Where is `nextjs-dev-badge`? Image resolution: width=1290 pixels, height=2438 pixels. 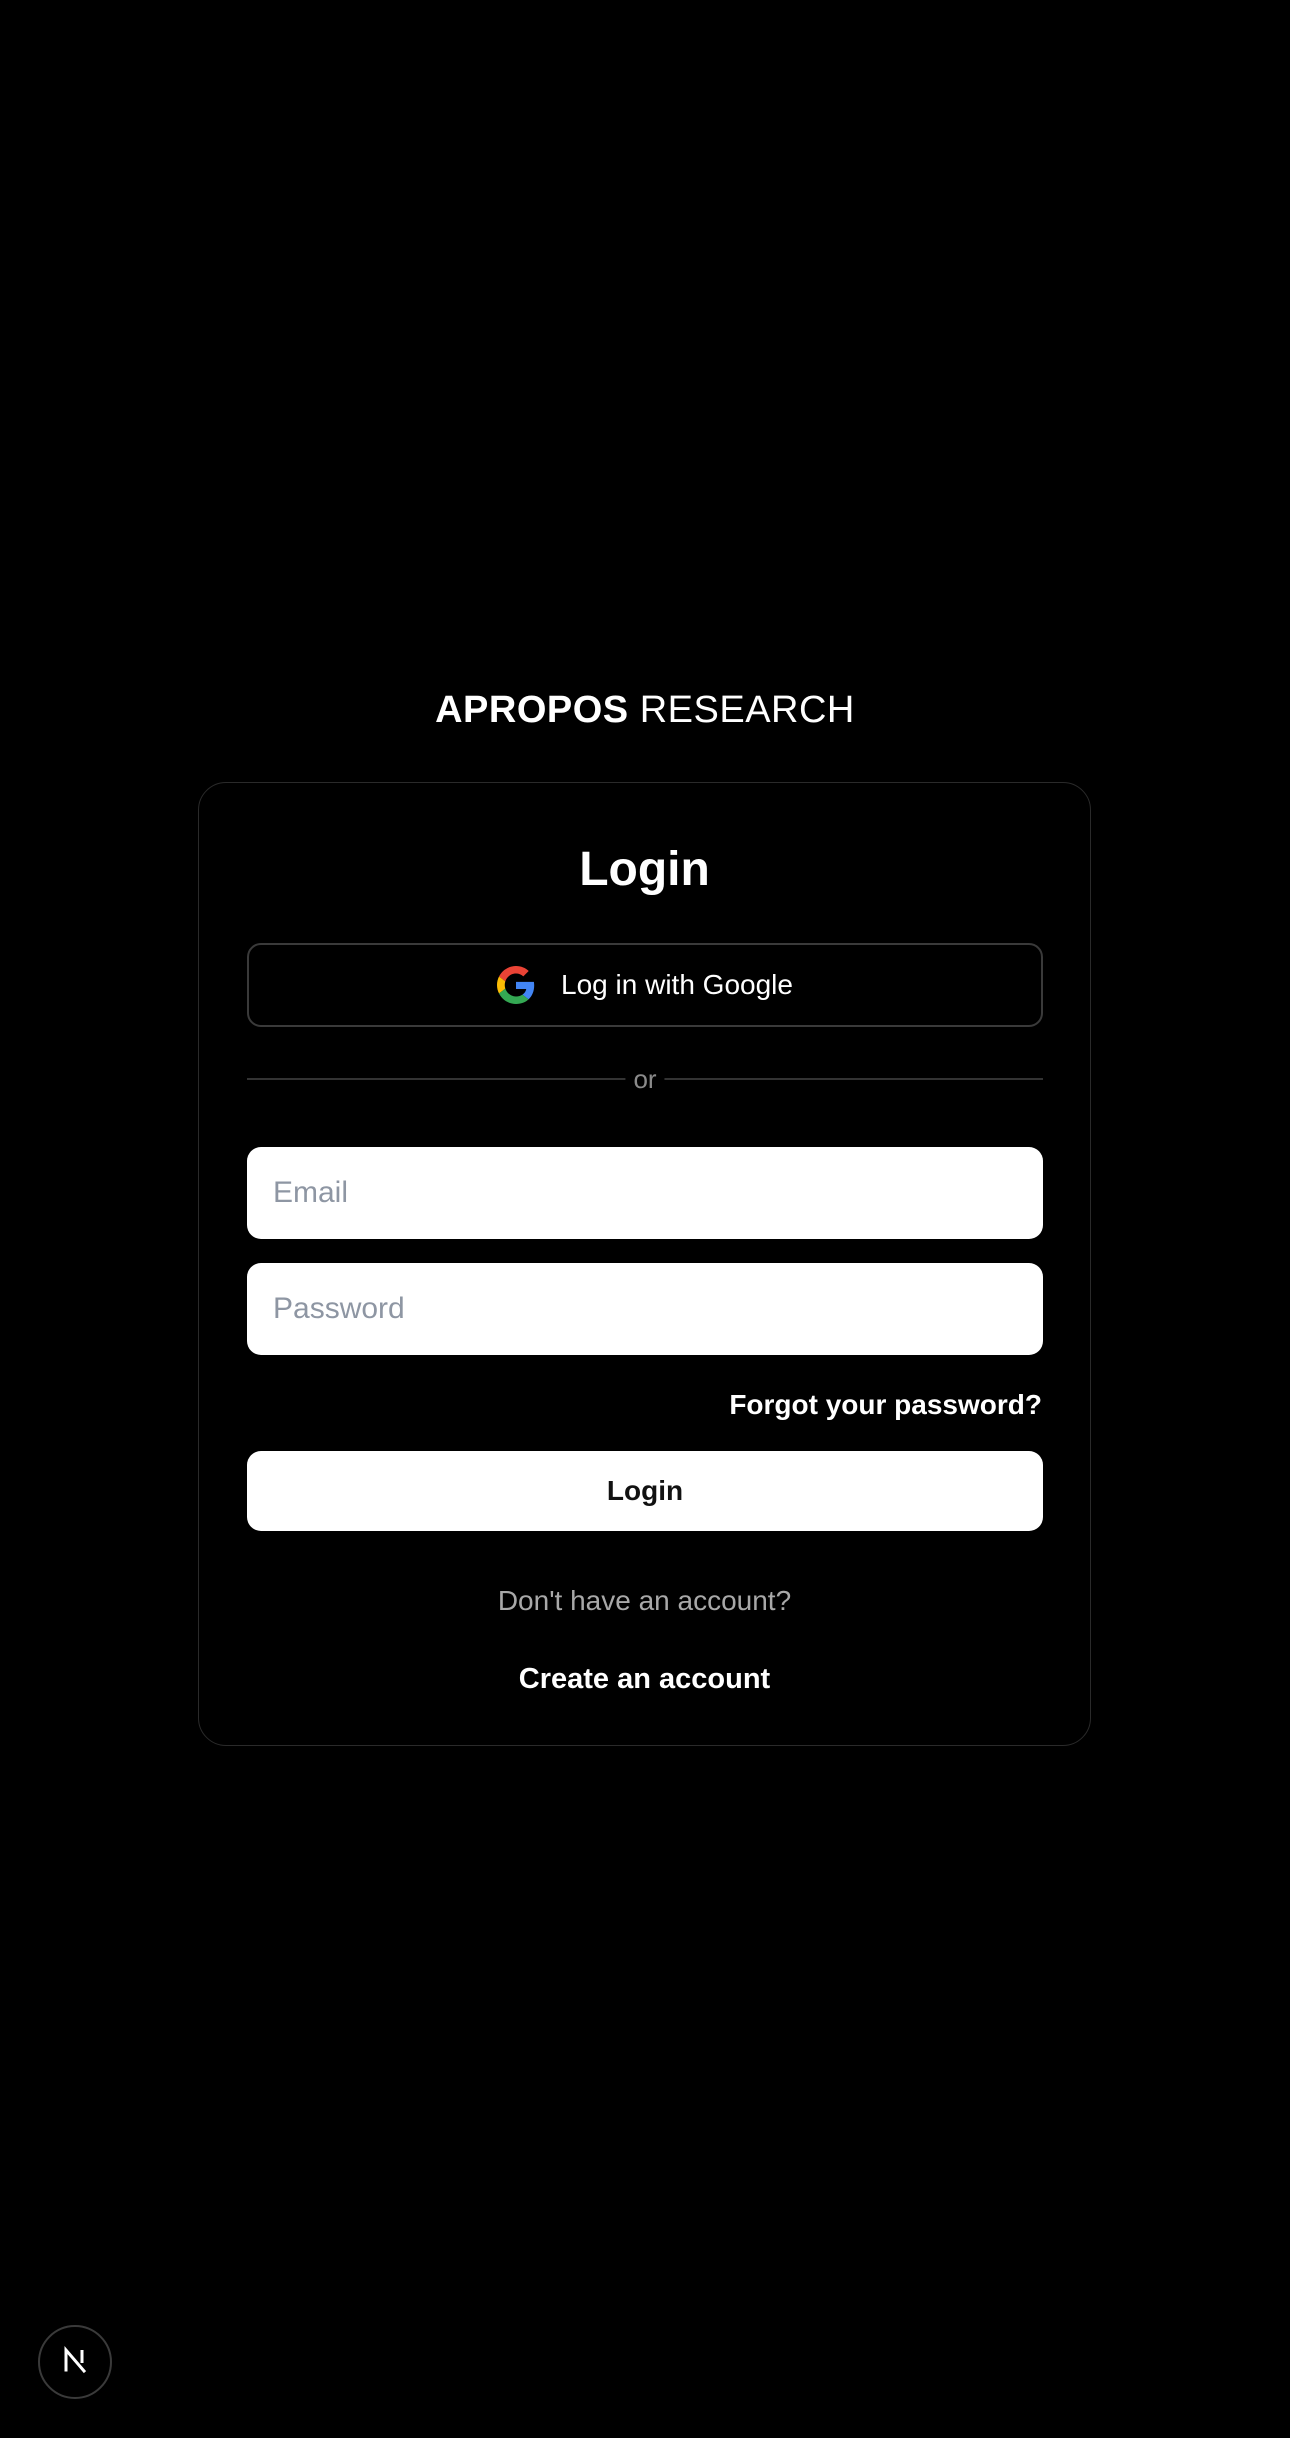 nextjs-dev-badge is located at coordinates (75, 2362).